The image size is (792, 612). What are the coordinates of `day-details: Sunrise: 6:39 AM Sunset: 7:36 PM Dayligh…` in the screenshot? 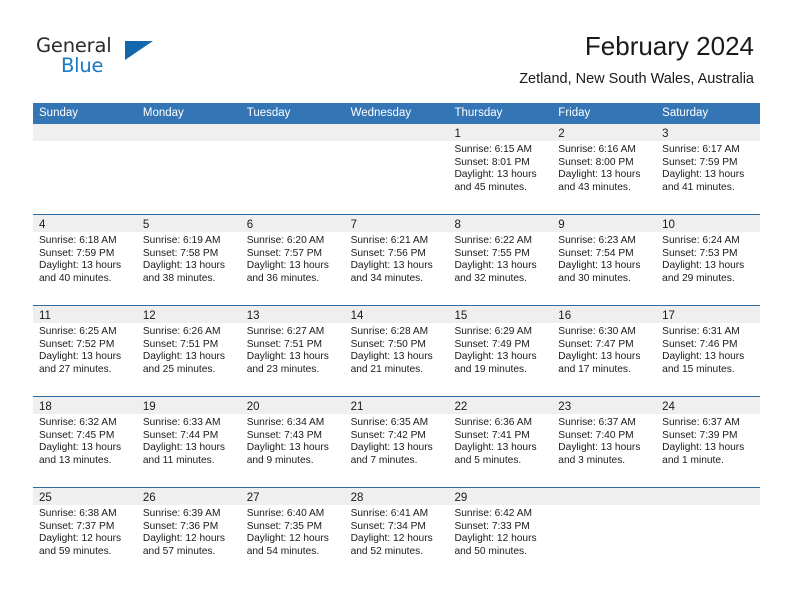 It's located at (189, 531).